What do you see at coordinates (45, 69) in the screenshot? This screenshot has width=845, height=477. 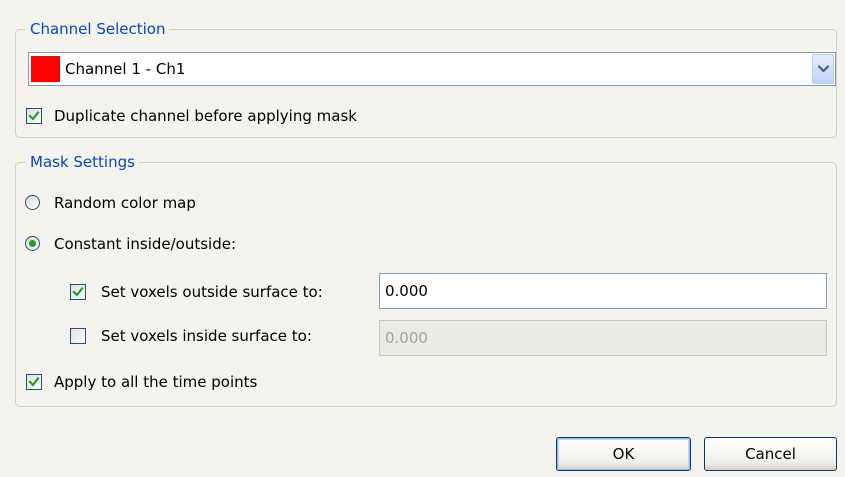 I see `channel-color-swatch` at bounding box center [45, 69].